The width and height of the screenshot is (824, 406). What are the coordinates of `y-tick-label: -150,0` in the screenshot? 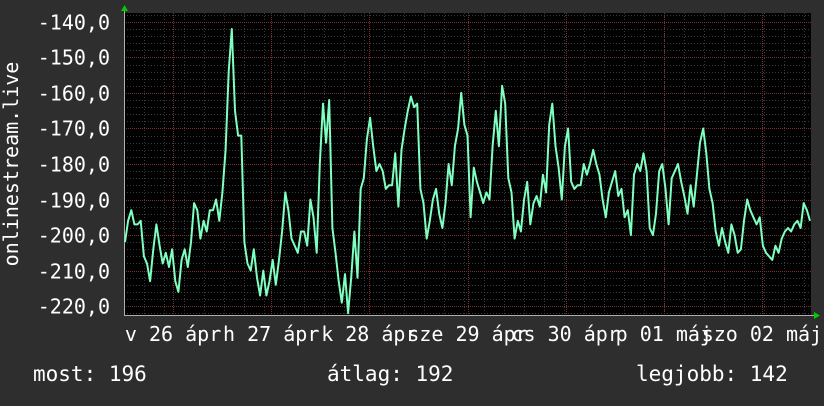 It's located at (74, 58).